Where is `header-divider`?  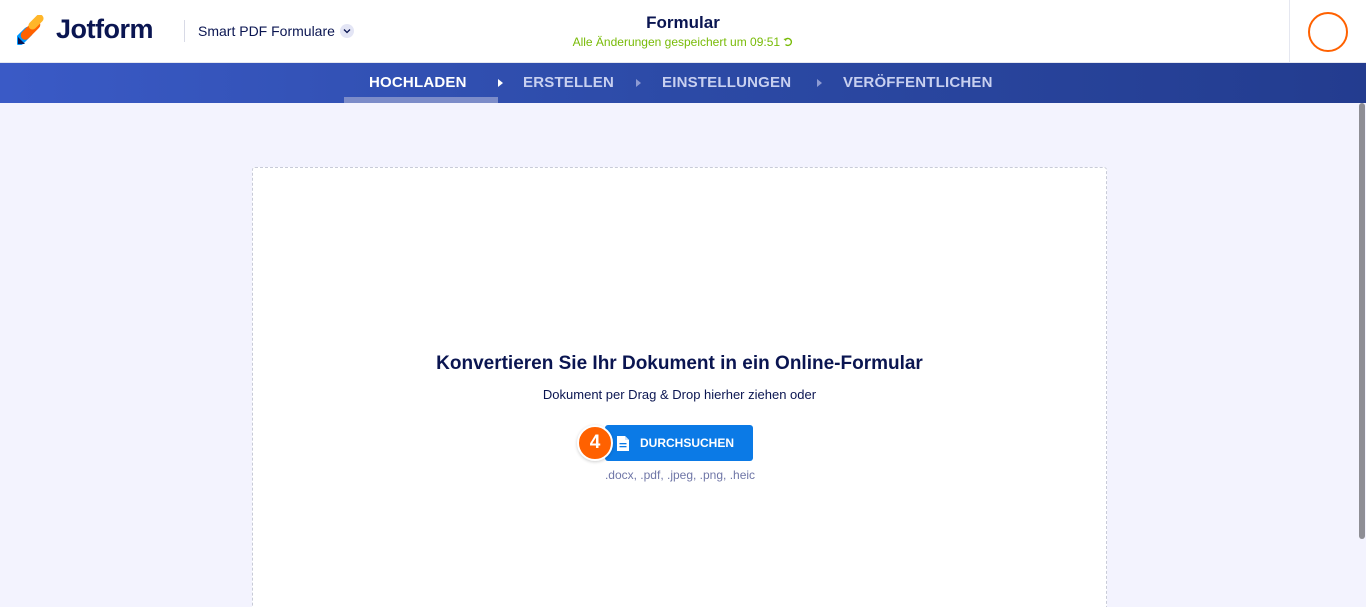
header-divider is located at coordinates (184, 31).